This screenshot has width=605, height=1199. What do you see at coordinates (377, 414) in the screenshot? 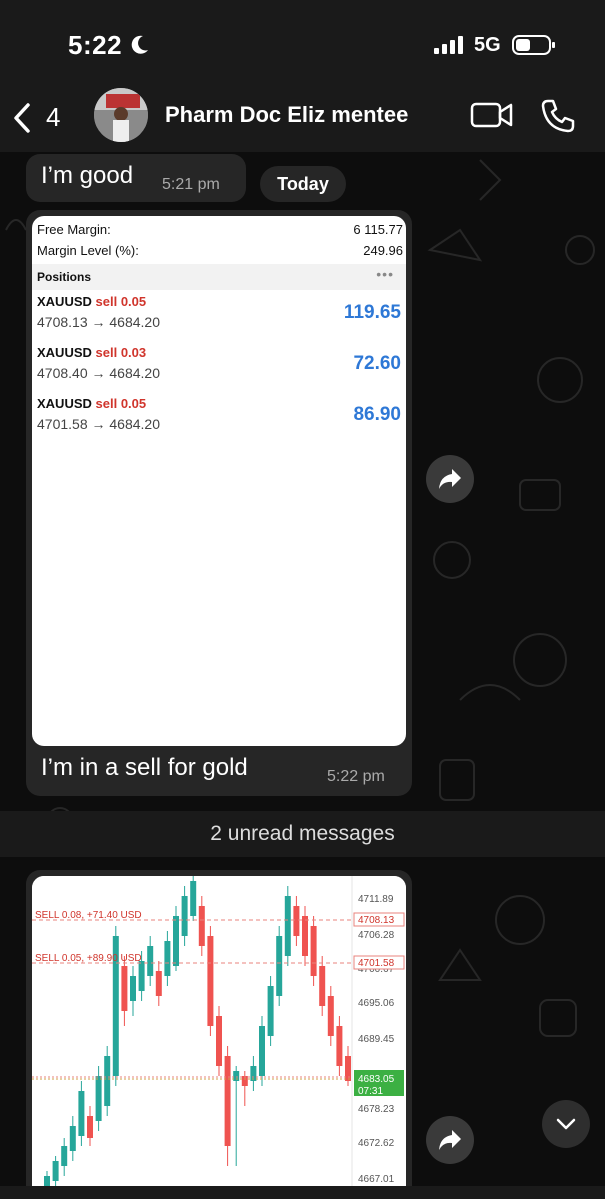
I see `position-profit: 86.90` at bounding box center [377, 414].